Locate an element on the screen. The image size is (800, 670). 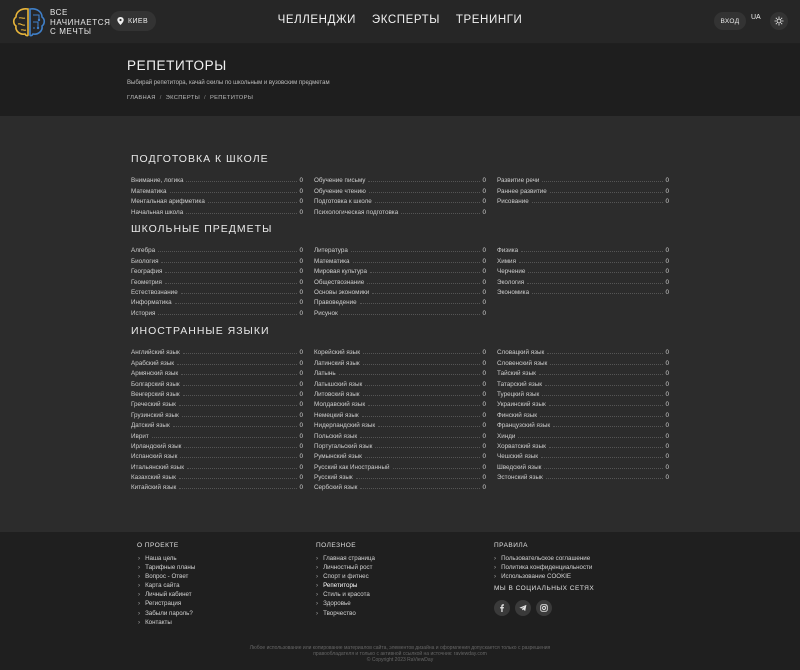
subject-item: Румынский язык 0 is located at coordinates (400, 455).